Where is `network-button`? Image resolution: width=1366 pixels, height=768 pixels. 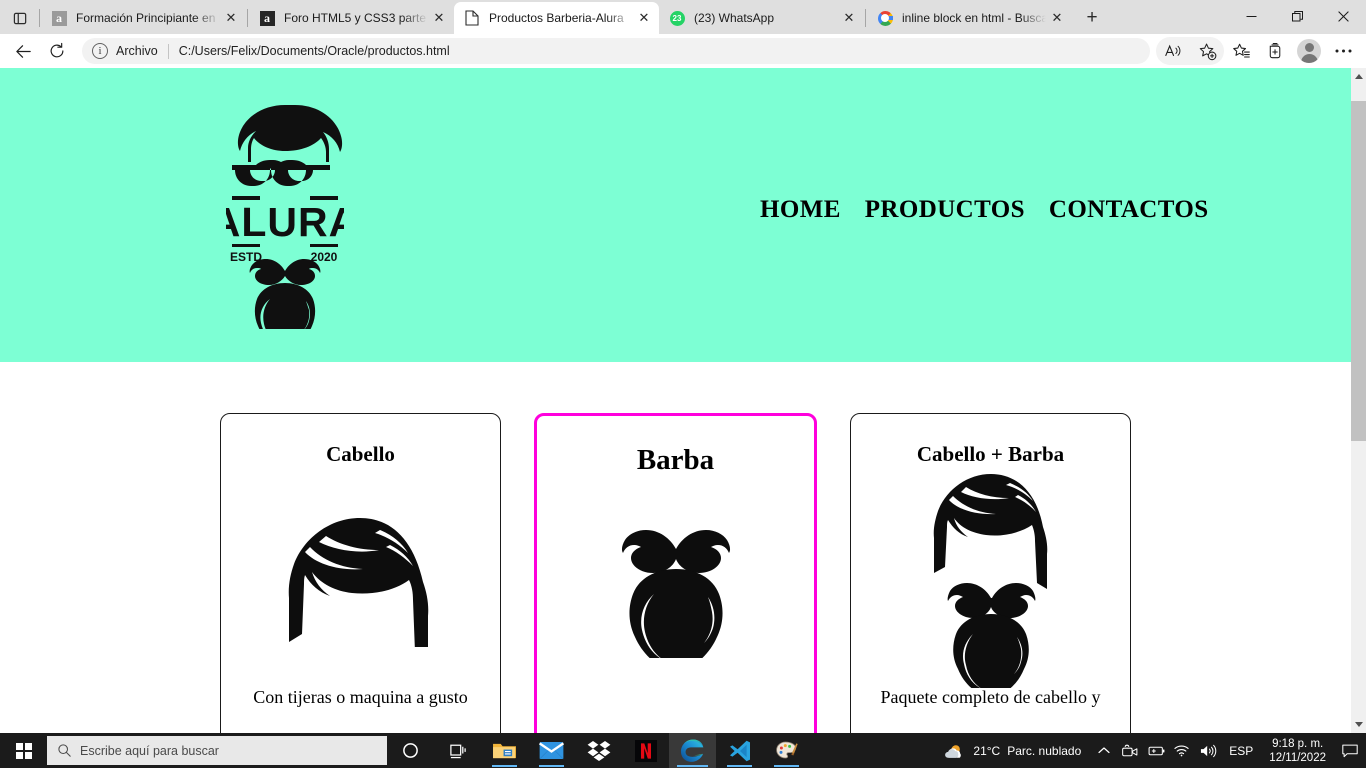
network-button is located at coordinates (1182, 750).